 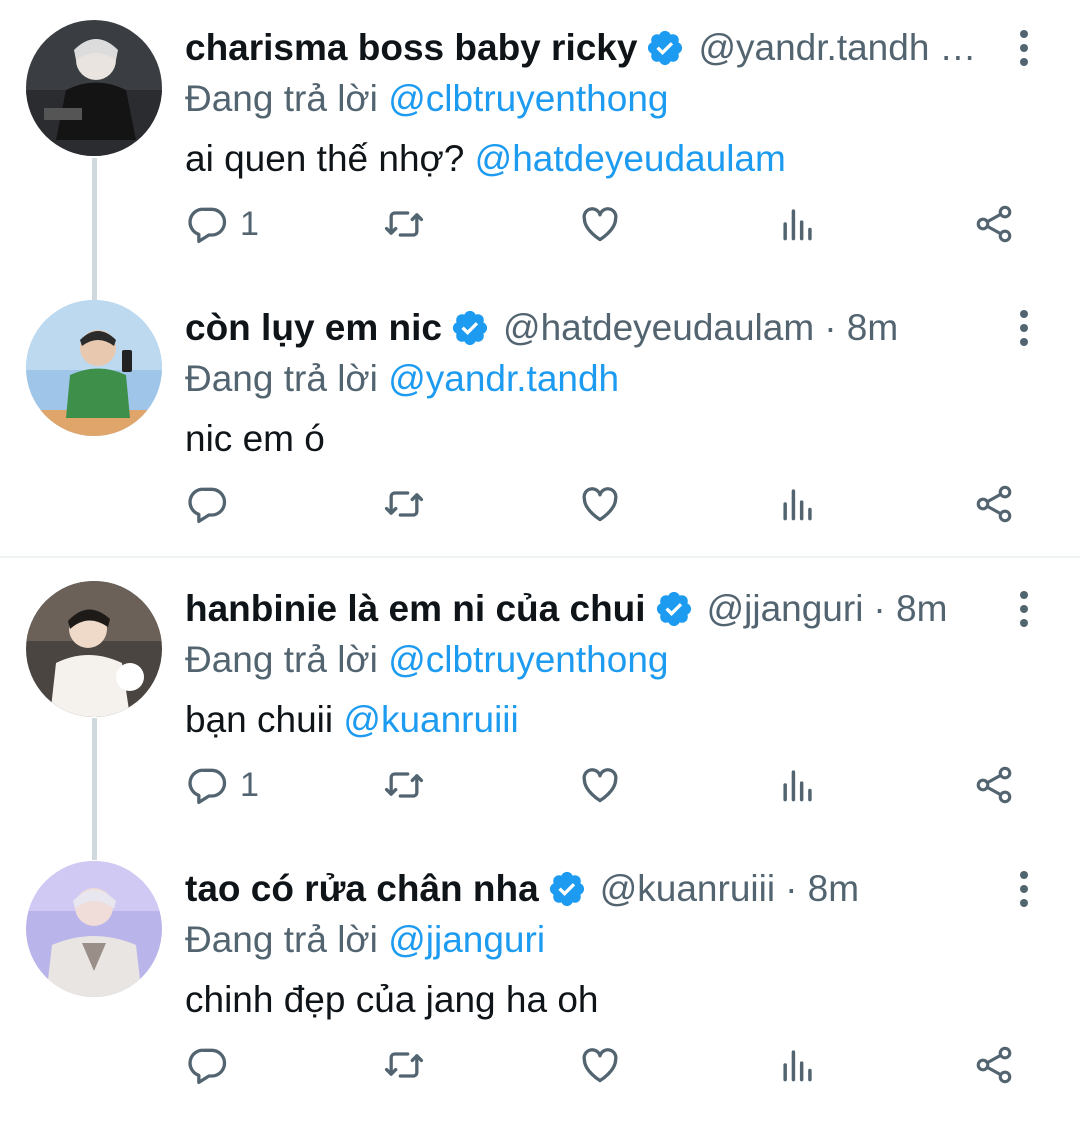 I want to click on tweet-text-content: nic em ó, so click(x=255, y=438).